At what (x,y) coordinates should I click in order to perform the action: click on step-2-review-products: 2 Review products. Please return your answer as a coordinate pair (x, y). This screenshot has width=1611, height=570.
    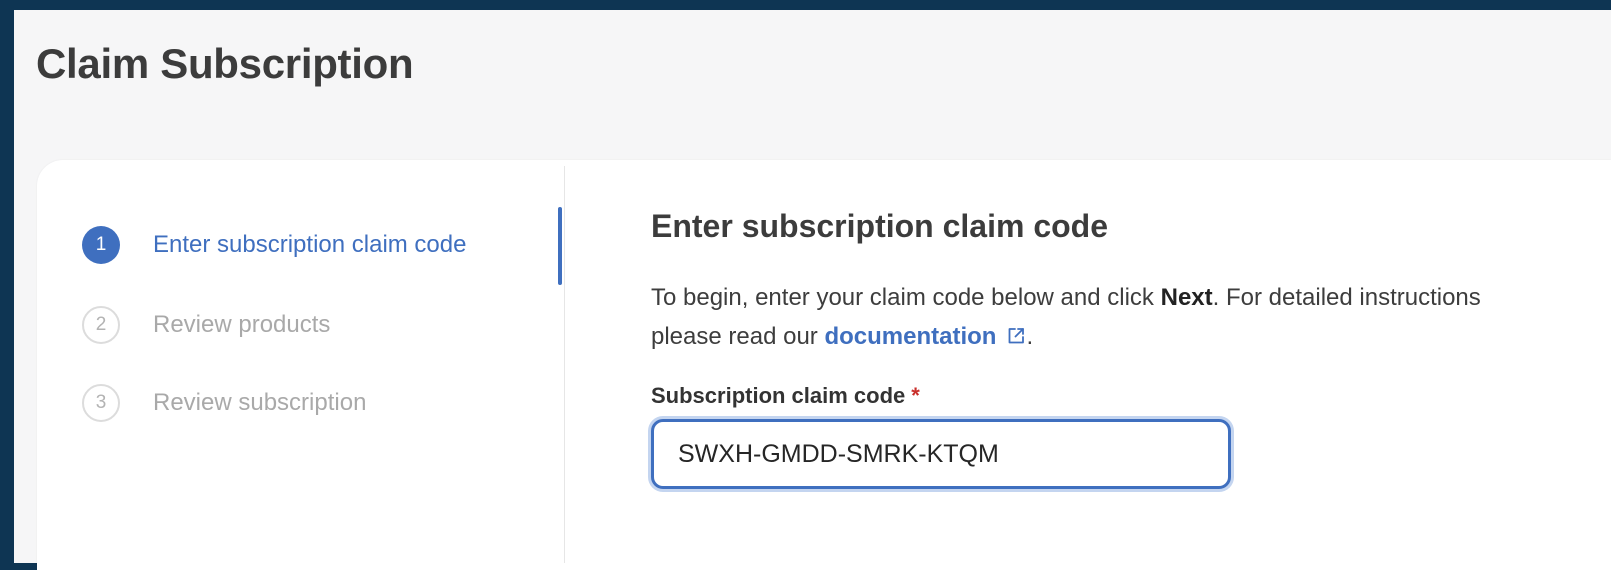
    Looking at the image, I should click on (206, 325).